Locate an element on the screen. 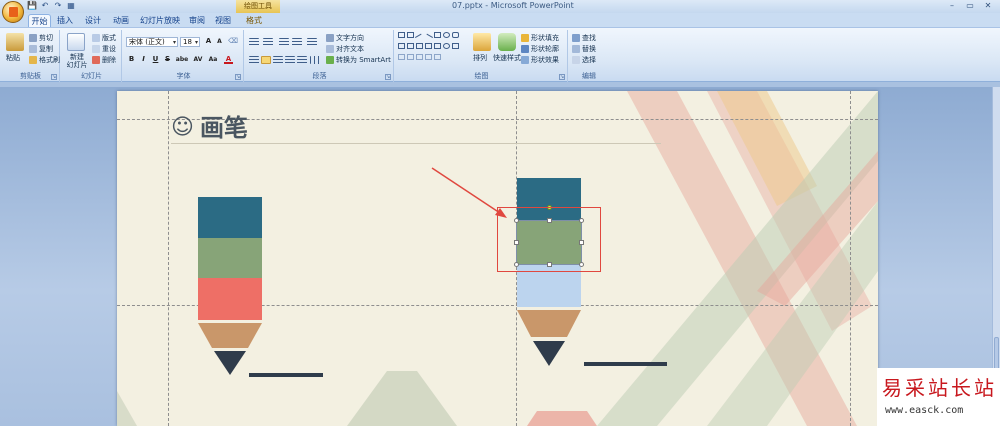  align-left-icon is located at coordinates (254, 60).